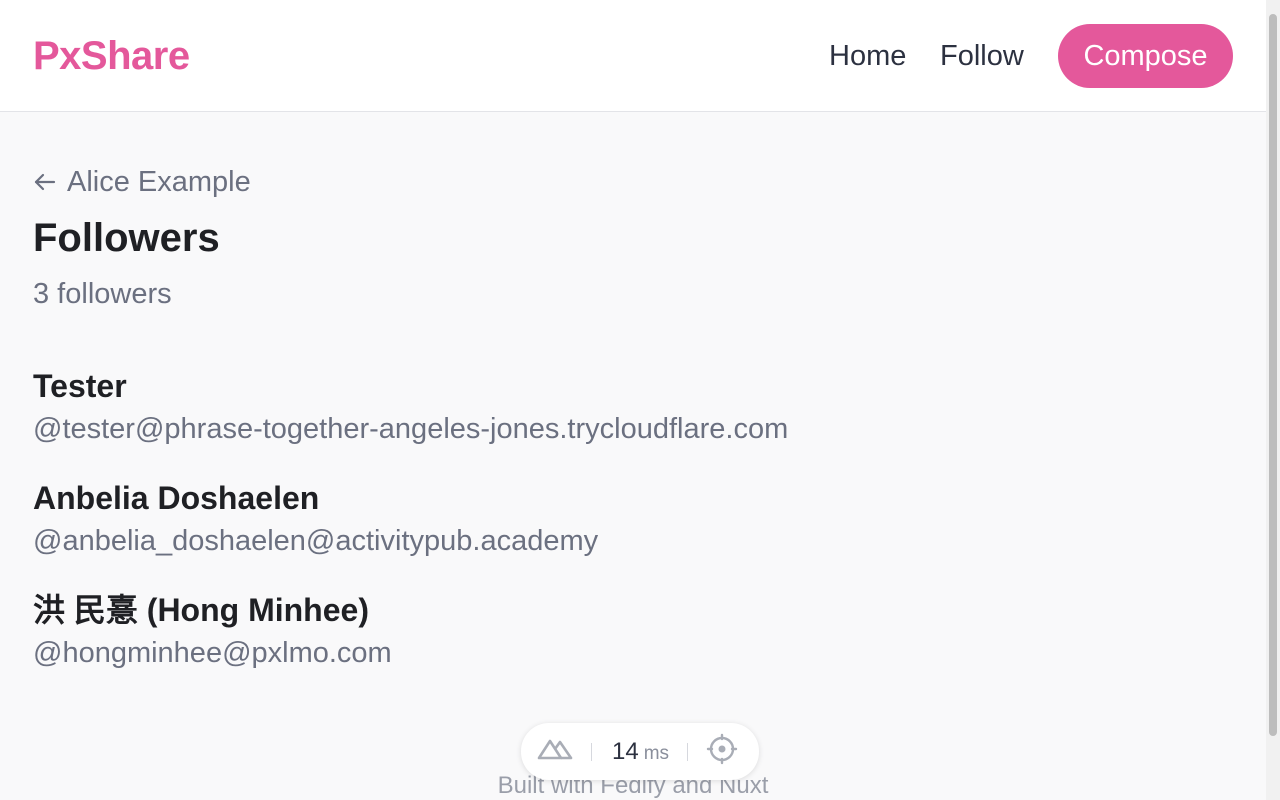  Describe the element at coordinates (625, 751) in the screenshot. I see `render-time-value: 14` at that location.